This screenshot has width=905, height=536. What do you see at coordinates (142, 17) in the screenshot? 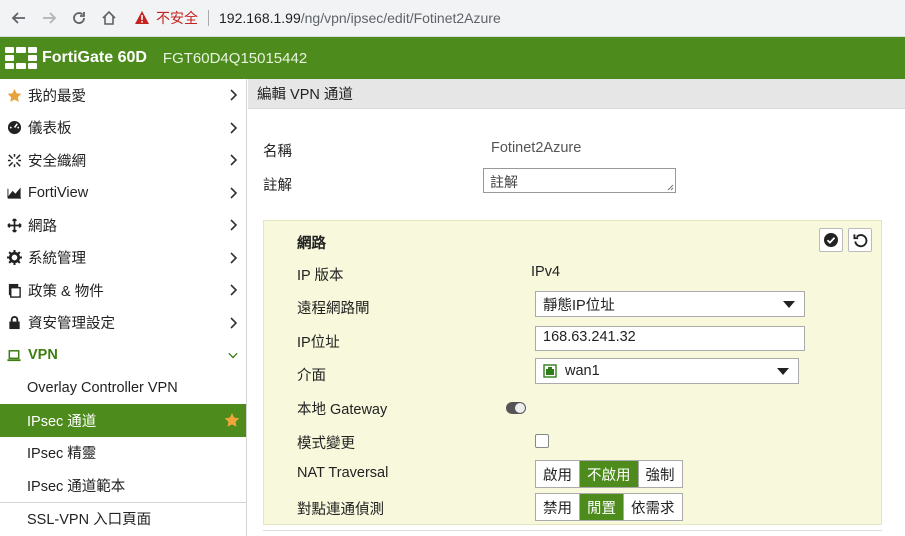
I see `warning-icon` at bounding box center [142, 17].